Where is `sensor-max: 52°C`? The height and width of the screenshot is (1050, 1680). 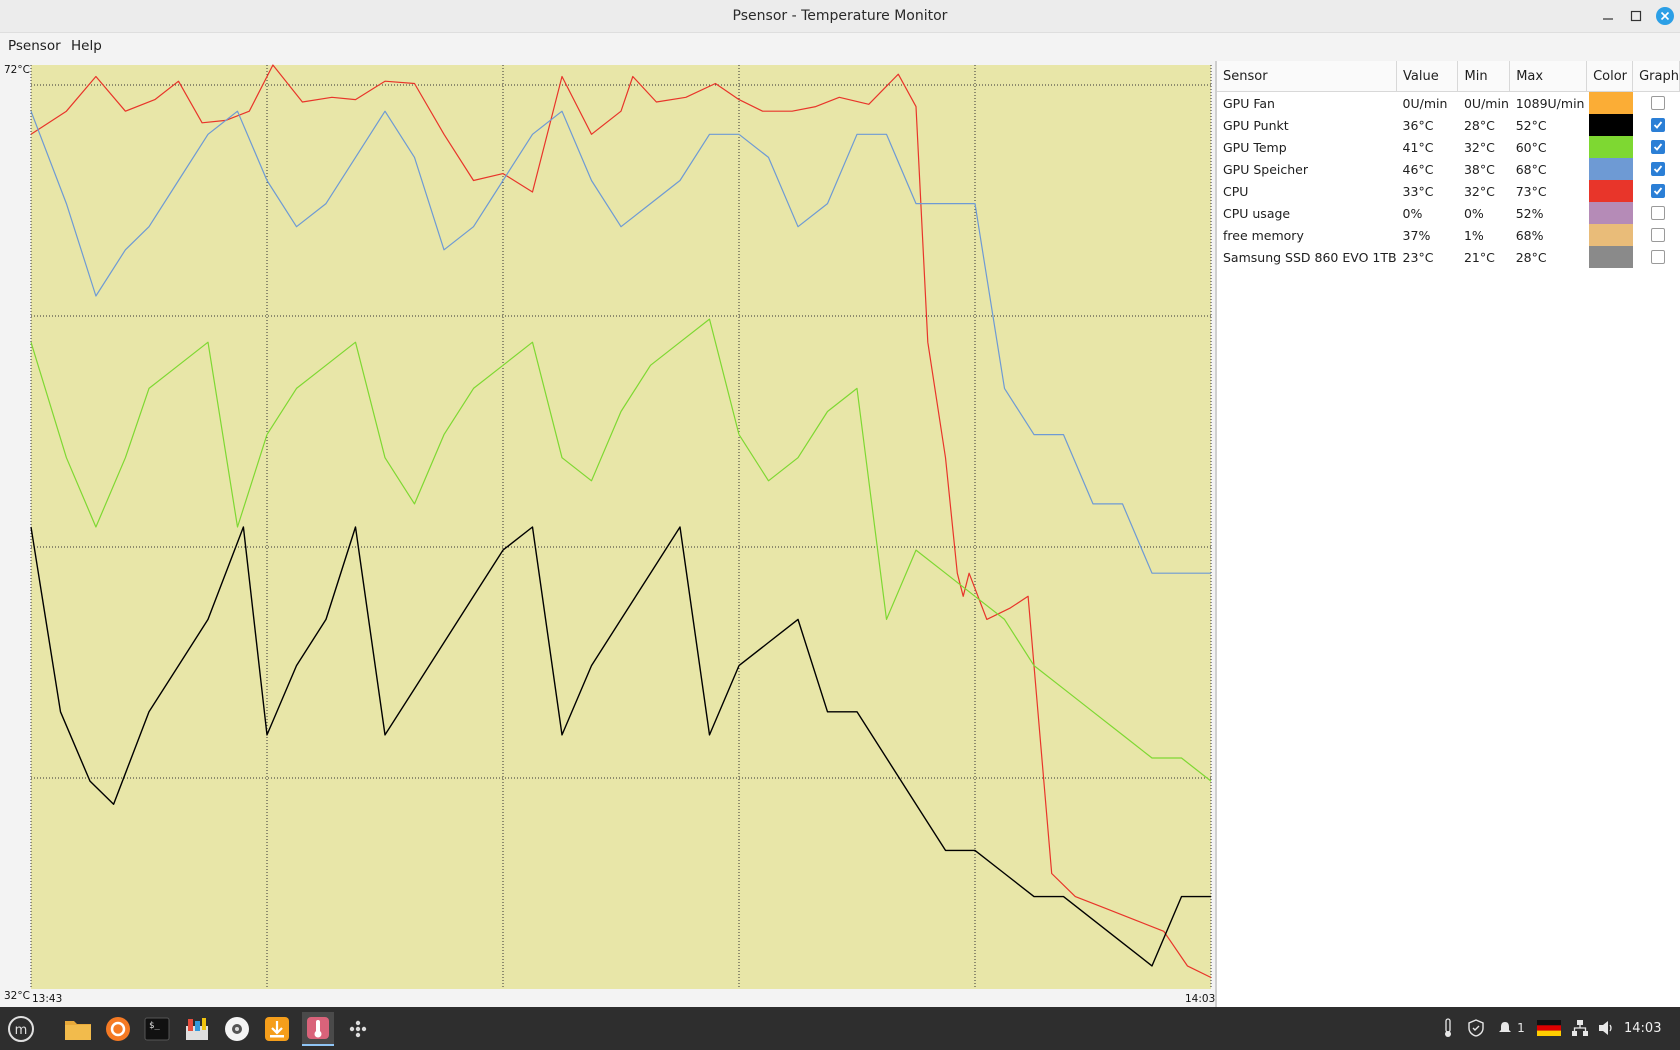 sensor-max: 52°C is located at coordinates (1531, 125).